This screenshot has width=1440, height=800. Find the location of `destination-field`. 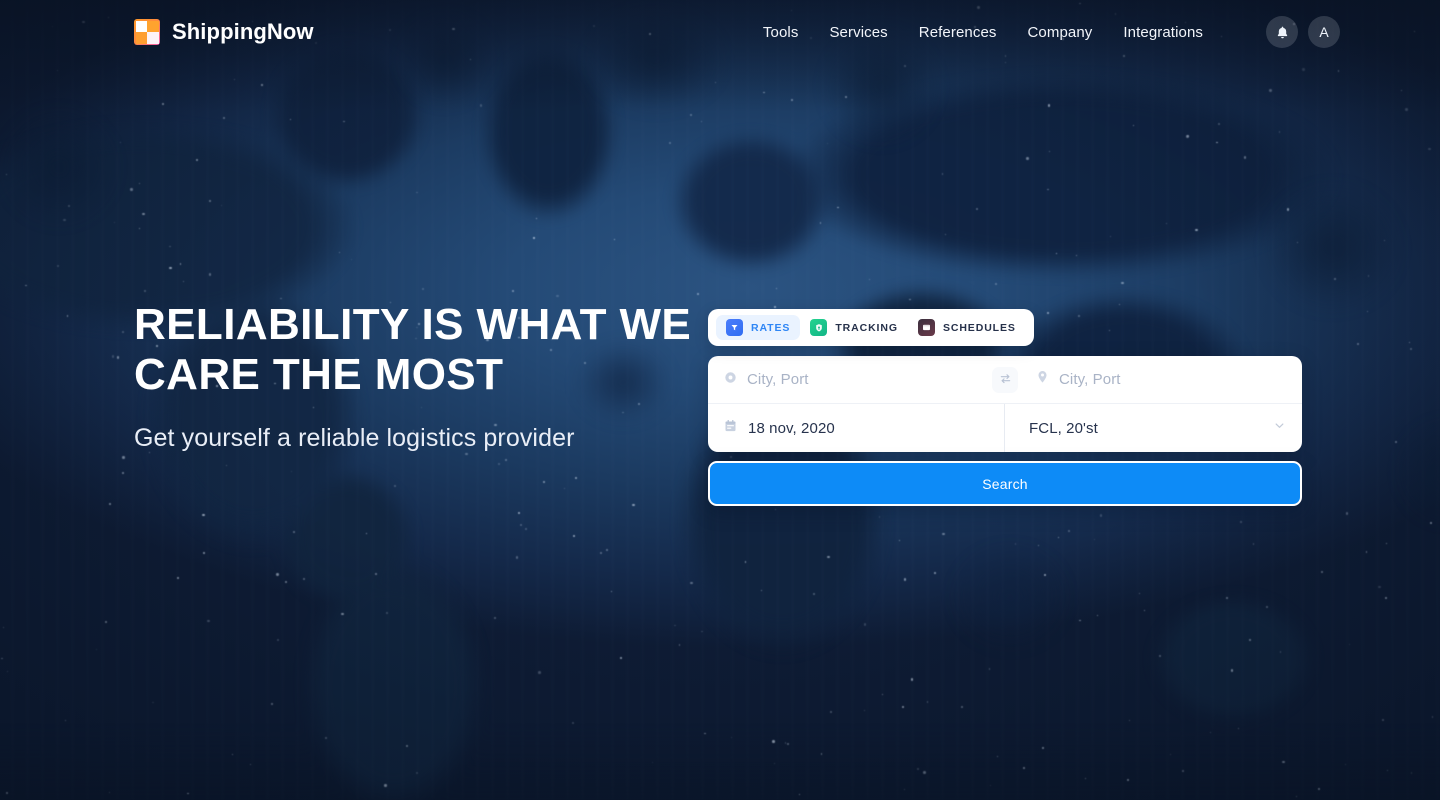

destination-field is located at coordinates (1161, 379).